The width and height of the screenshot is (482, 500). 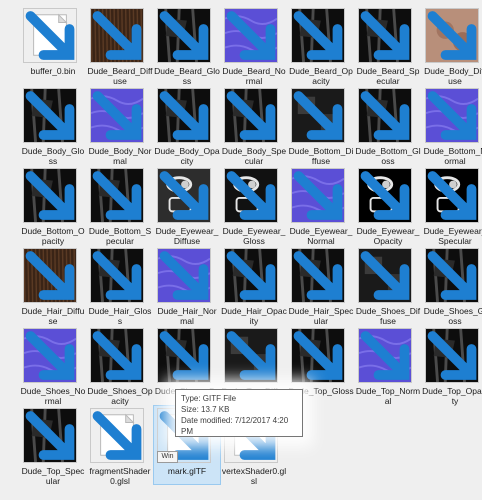 What do you see at coordinates (187, 76) in the screenshot?
I see `file-name: Dude_Beard_Gloss` at bounding box center [187, 76].